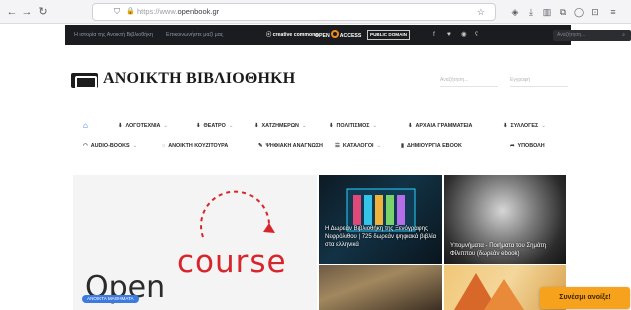  I want to click on menu-item-kitchen: ◌ ΑΝΟΙΚΤΗ ΚΟΥΖΙΤΟΥΡΑ, so click(195, 146).